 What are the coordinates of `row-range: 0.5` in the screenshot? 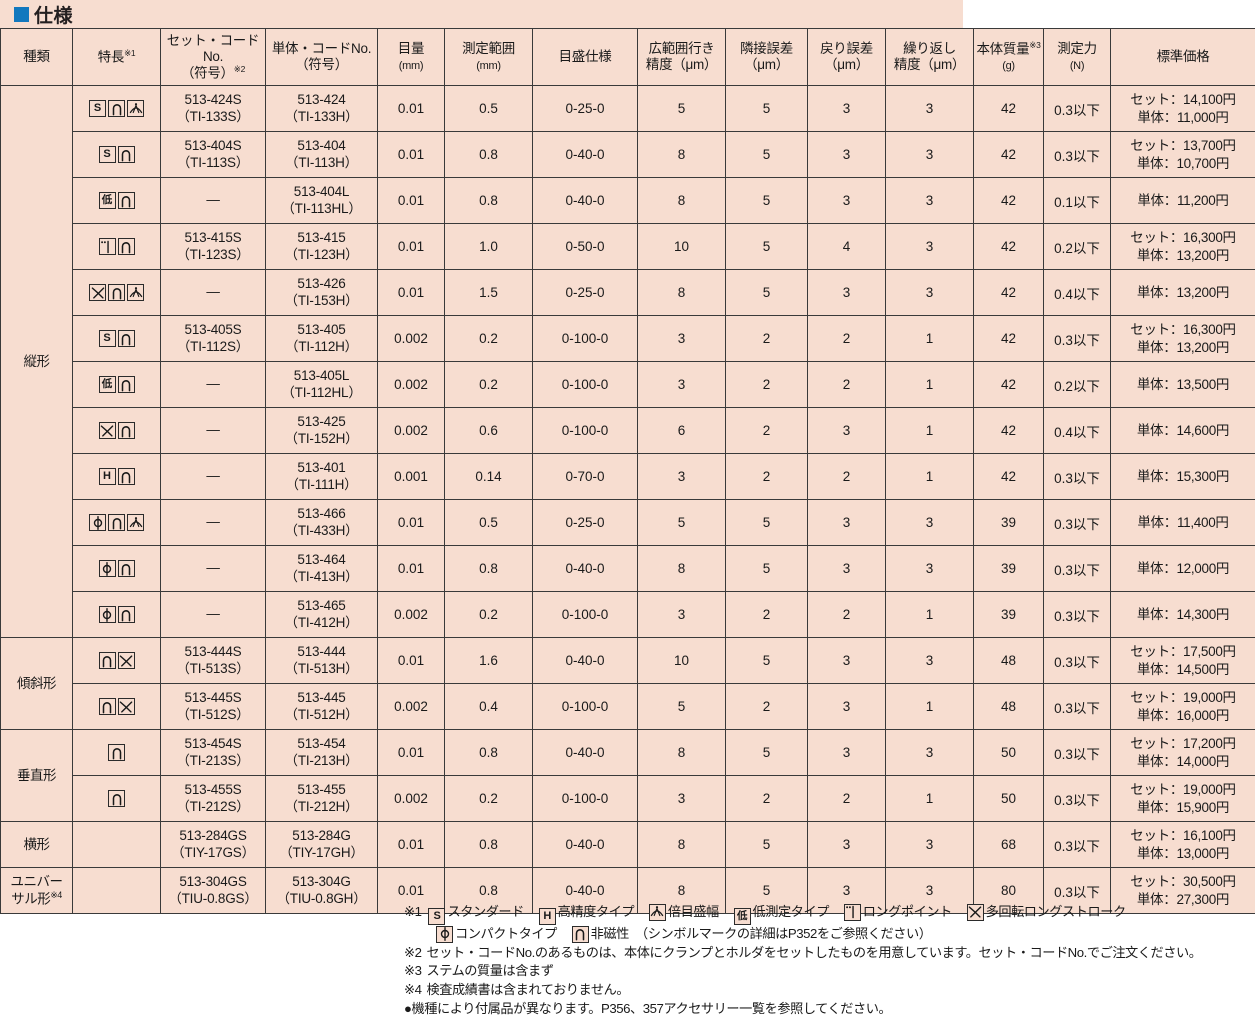 It's located at (488, 108).